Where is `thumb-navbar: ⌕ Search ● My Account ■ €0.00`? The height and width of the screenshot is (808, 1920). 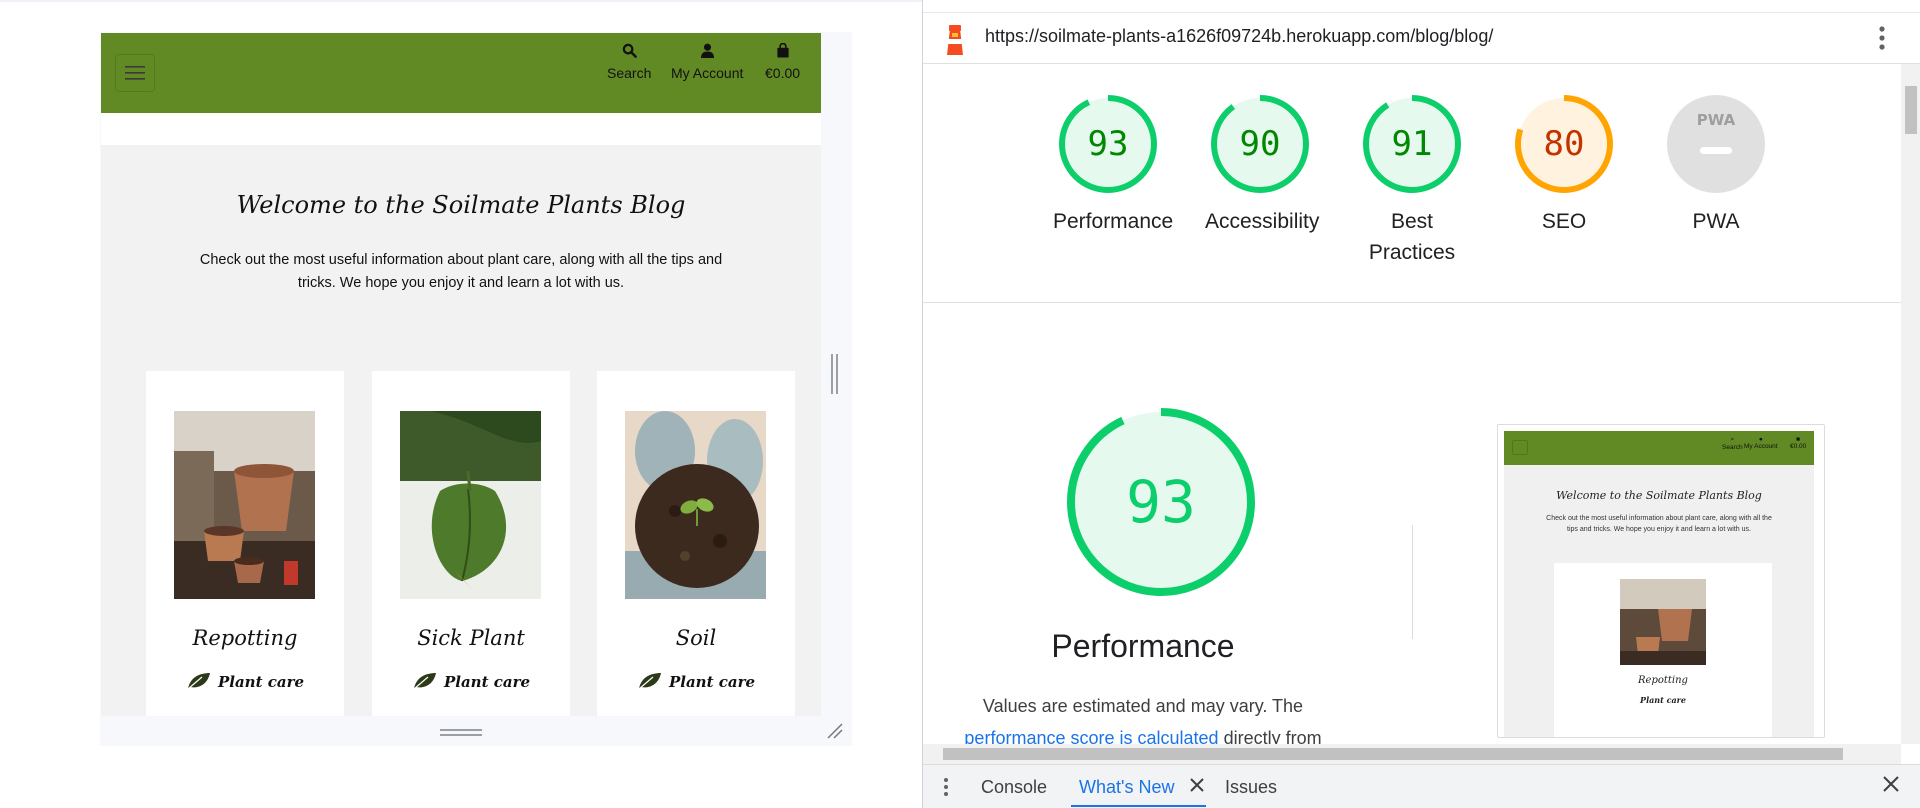 thumb-navbar: ⌕ Search ● My Account ■ €0.00 is located at coordinates (1659, 448).